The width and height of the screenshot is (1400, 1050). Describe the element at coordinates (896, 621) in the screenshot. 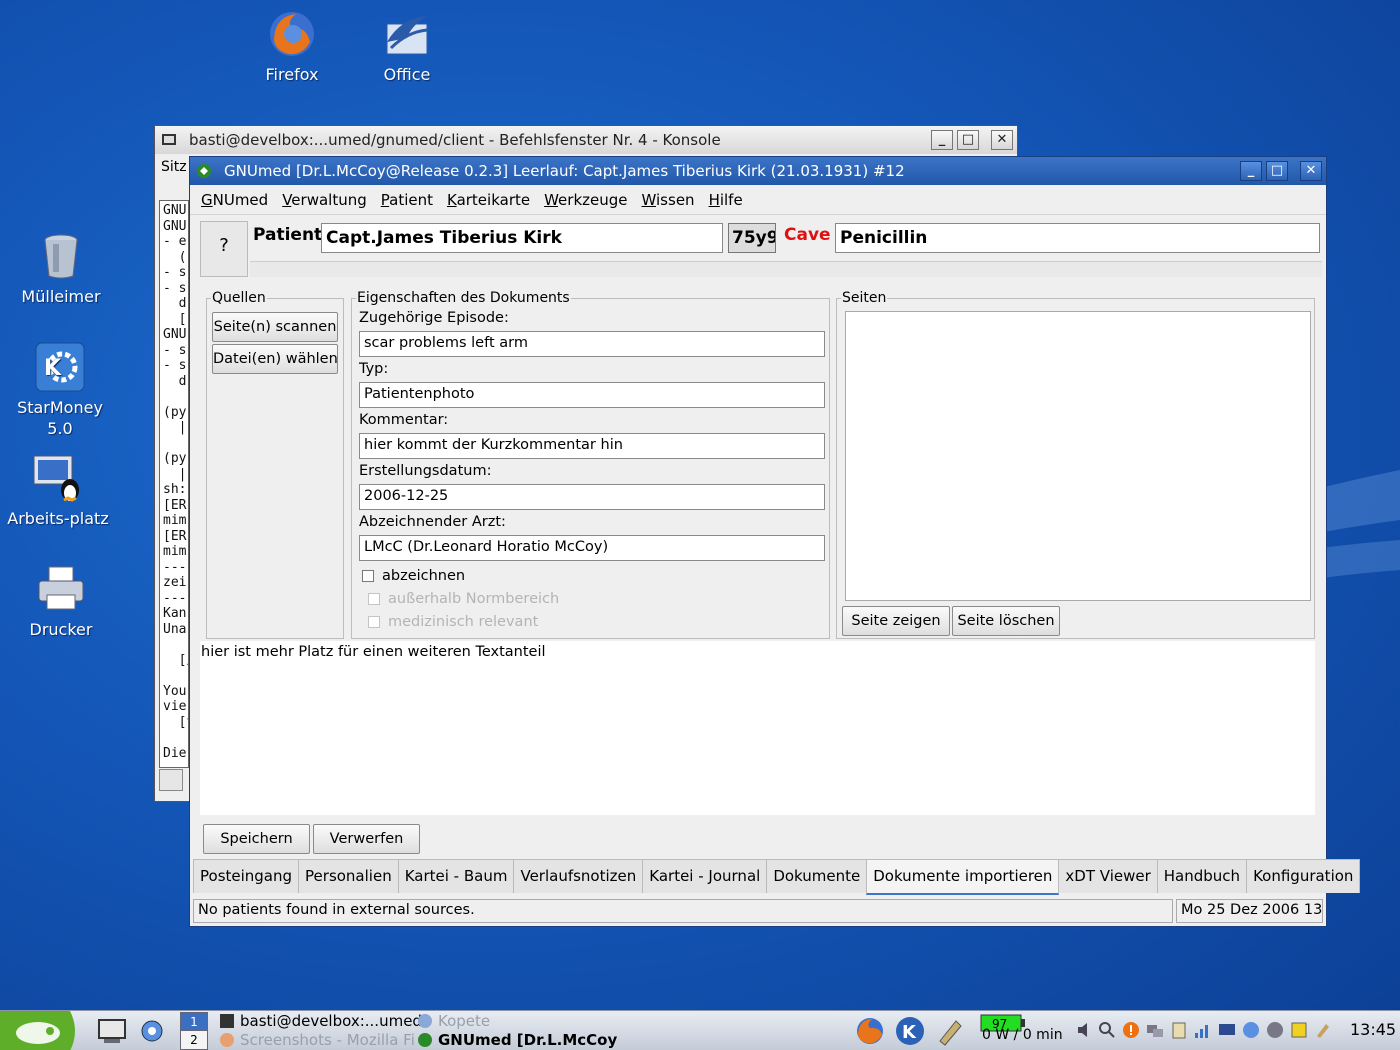

I see `show-page-button: Seite zeigen` at that location.